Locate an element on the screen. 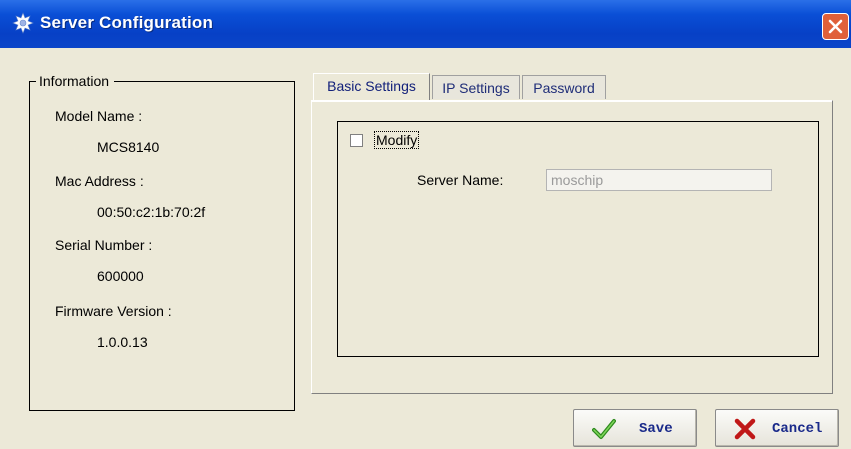  serial-number-label: Serial Number : is located at coordinates (104, 245).